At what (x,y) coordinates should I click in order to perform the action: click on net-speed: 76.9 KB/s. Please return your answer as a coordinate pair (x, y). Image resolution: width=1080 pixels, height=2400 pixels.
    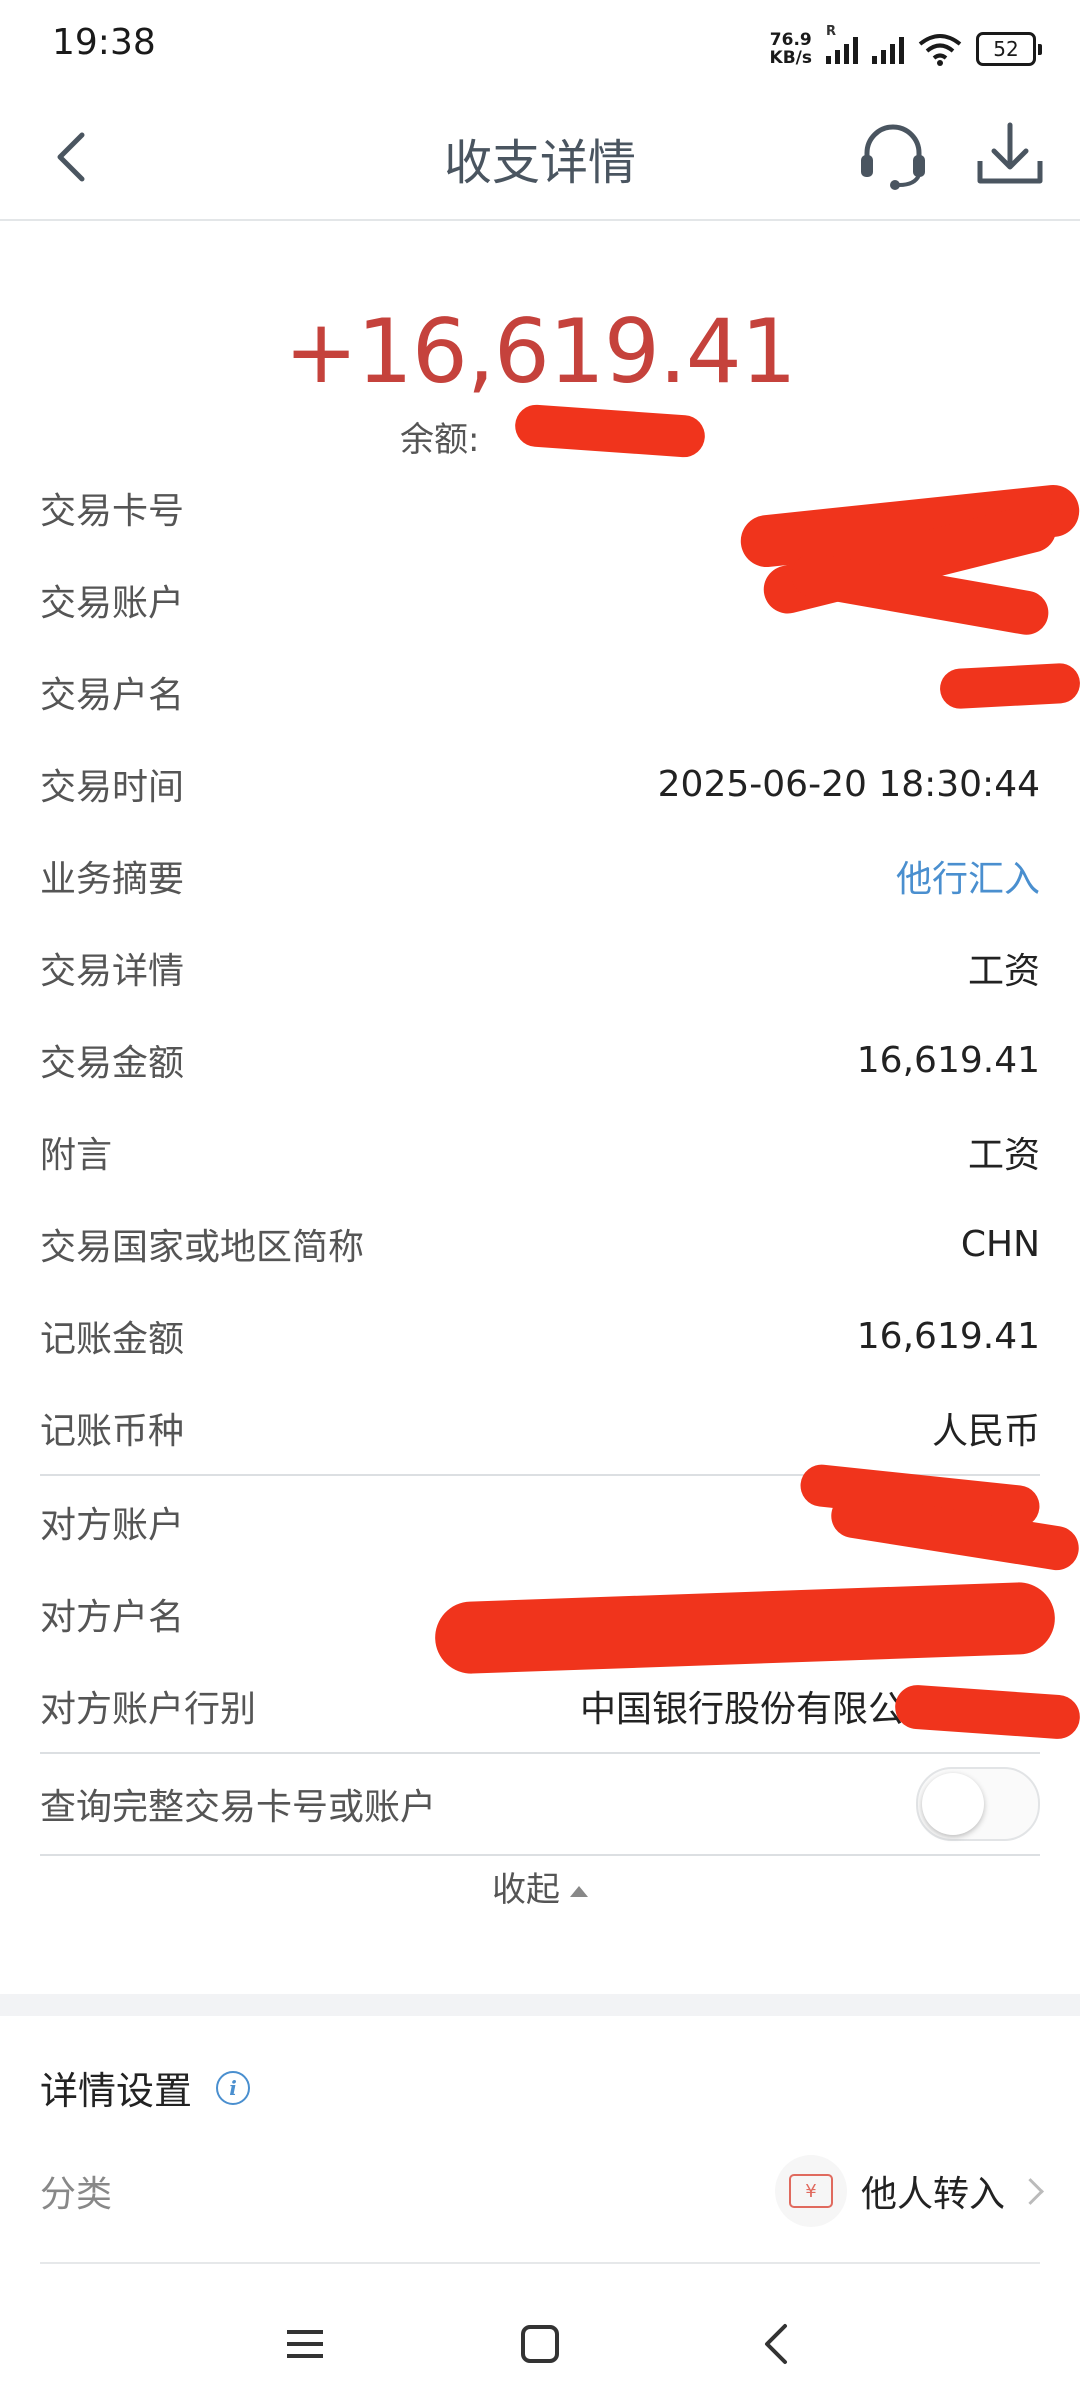
    Looking at the image, I should click on (791, 49).